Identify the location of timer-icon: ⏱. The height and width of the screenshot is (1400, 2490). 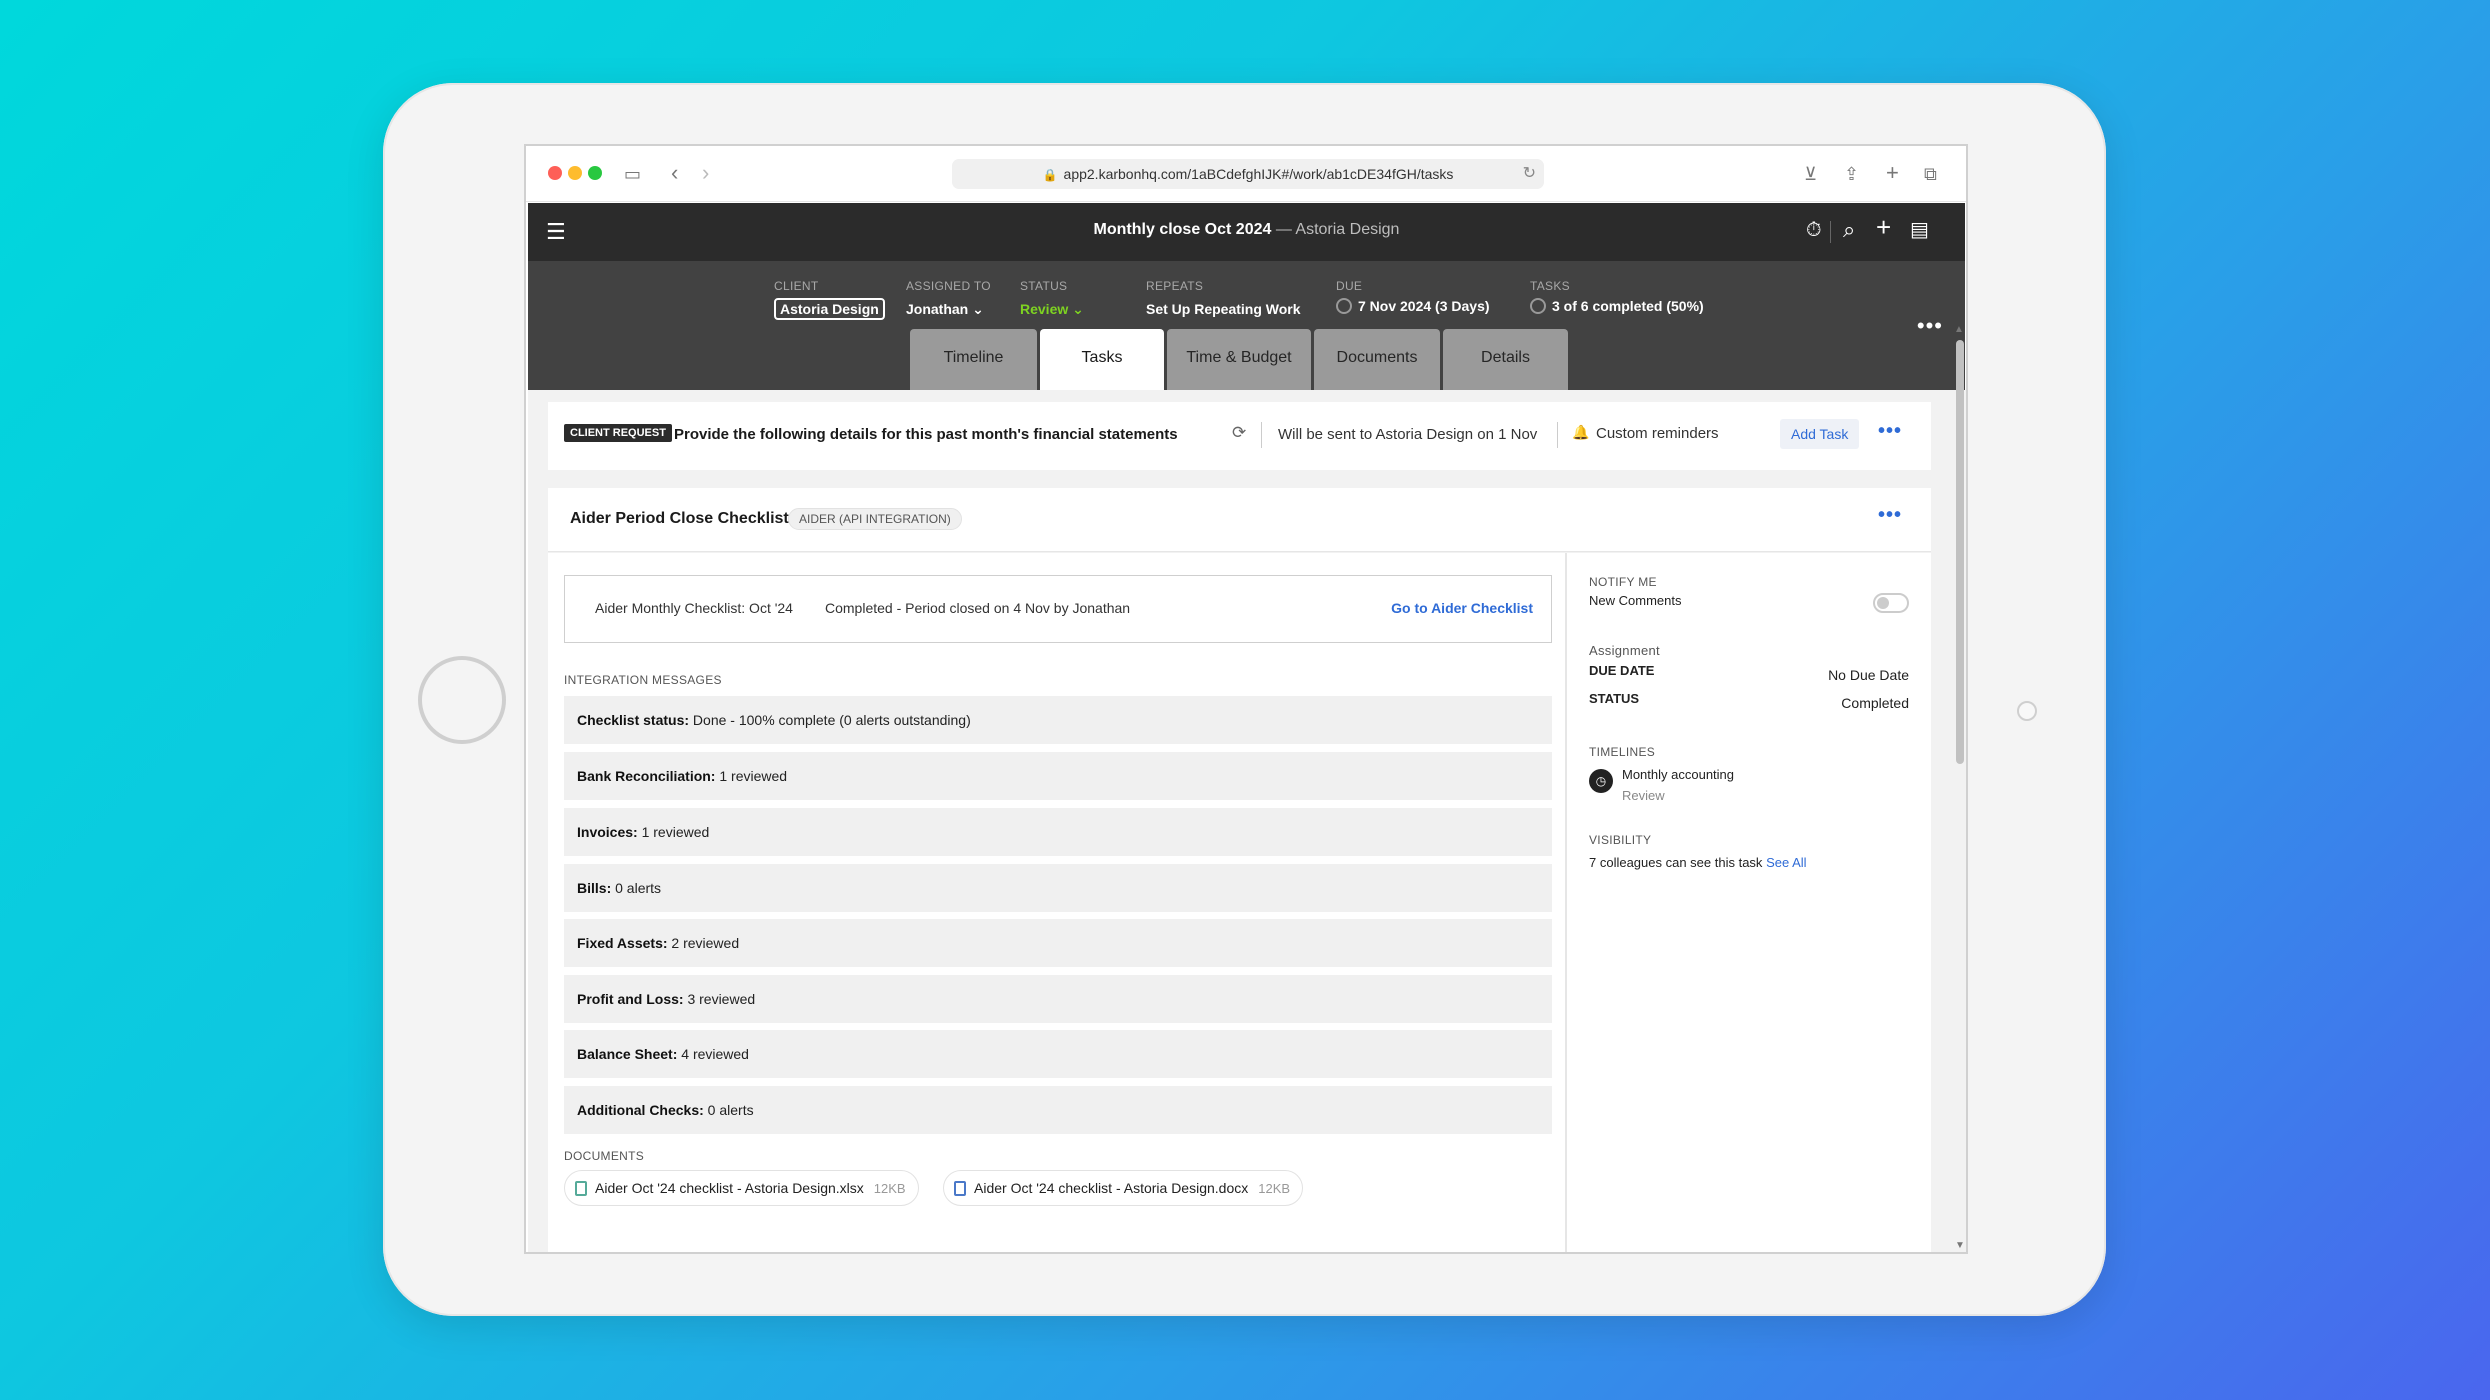
(1814, 230).